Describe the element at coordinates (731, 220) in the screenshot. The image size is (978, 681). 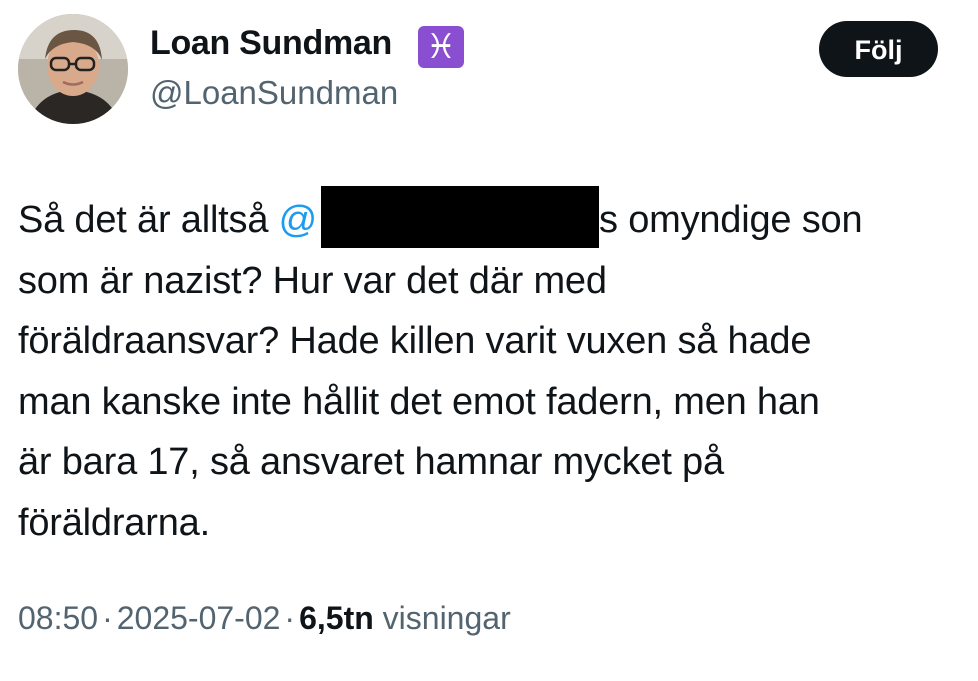
I see `tweet-text-segment: s omyndige son` at that location.